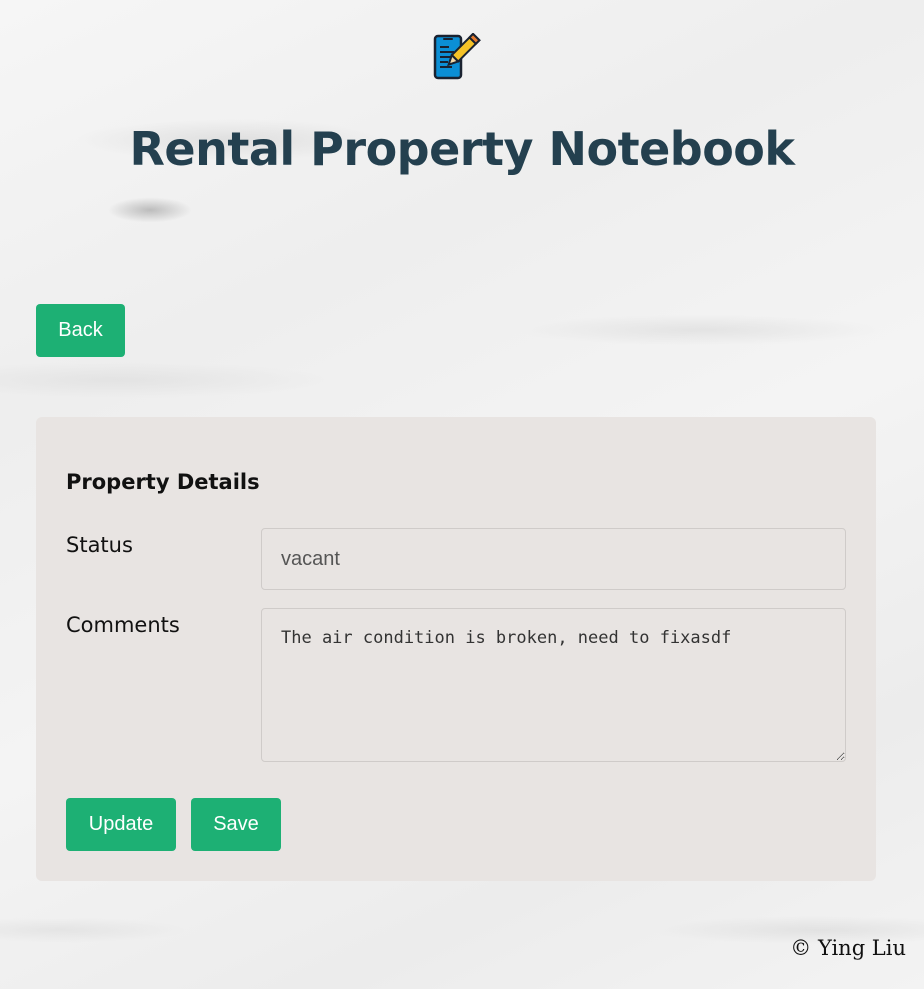 This screenshot has width=924, height=989. I want to click on phone-notebook-pencil-icon, so click(457, 56).